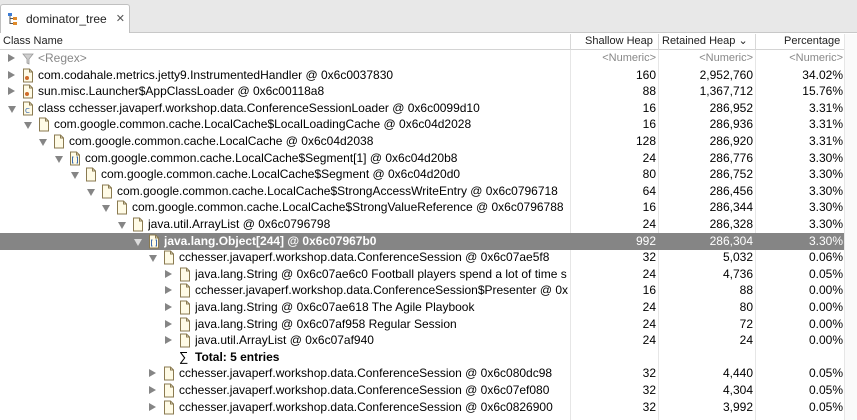  Describe the element at coordinates (850, 227) in the screenshot. I see `vertical-scrollbar` at that location.